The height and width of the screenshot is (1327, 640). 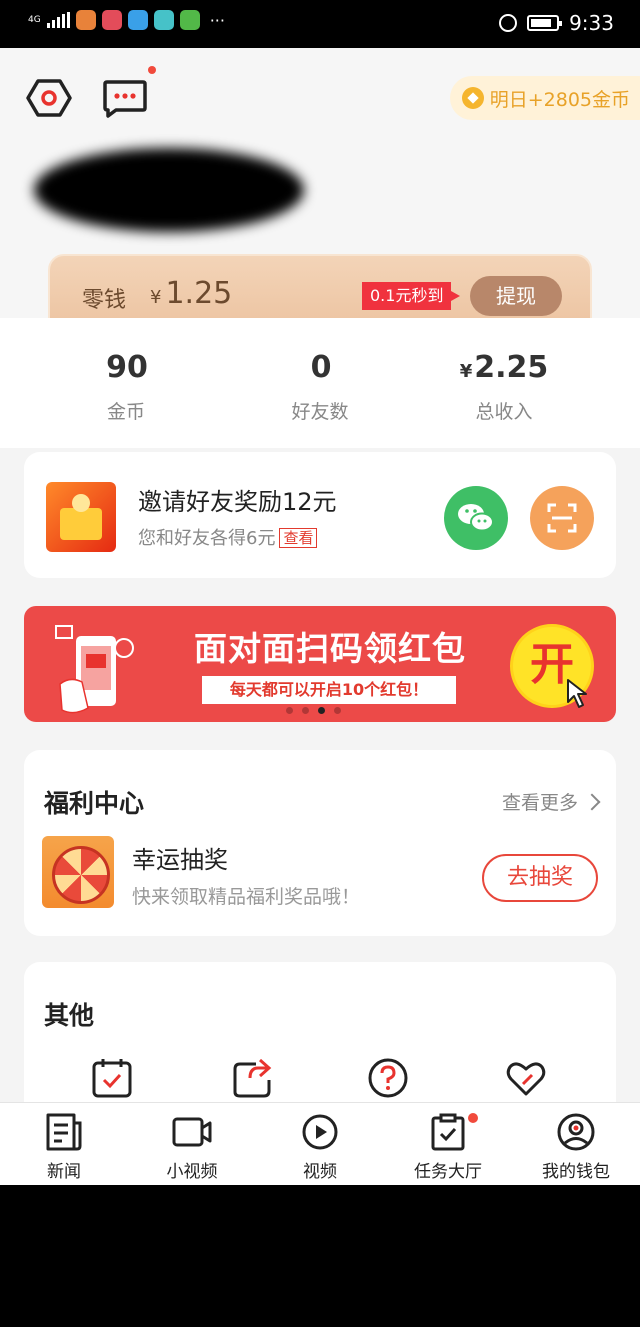 I want to click on lucky-draw-title: 幸运抽奖, so click(x=180, y=860).